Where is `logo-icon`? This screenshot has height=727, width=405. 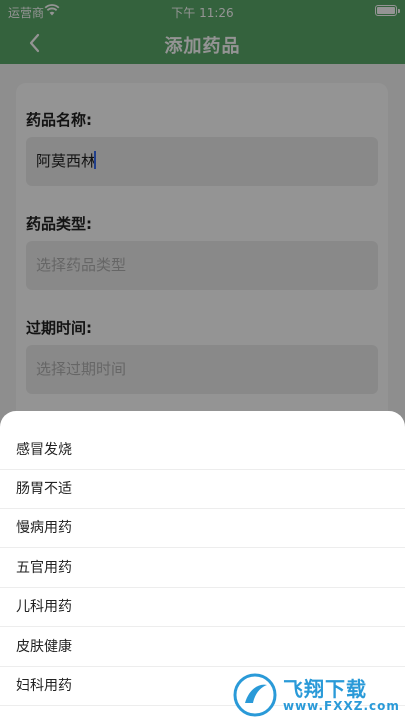 logo-icon is located at coordinates (255, 695).